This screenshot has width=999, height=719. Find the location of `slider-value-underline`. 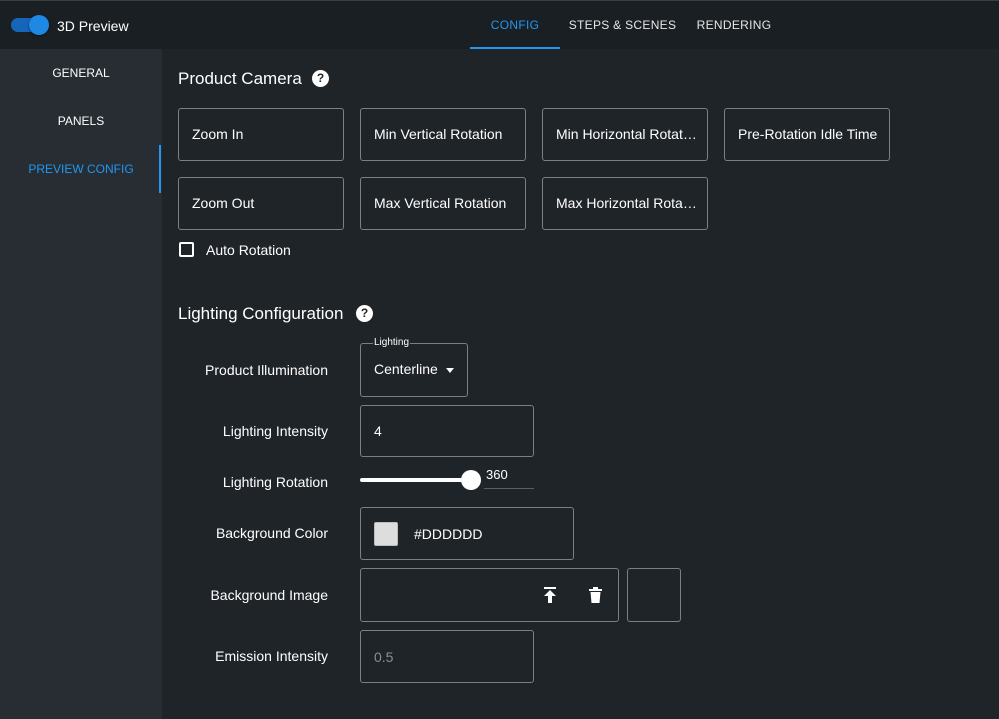

slider-value-underline is located at coordinates (509, 488).